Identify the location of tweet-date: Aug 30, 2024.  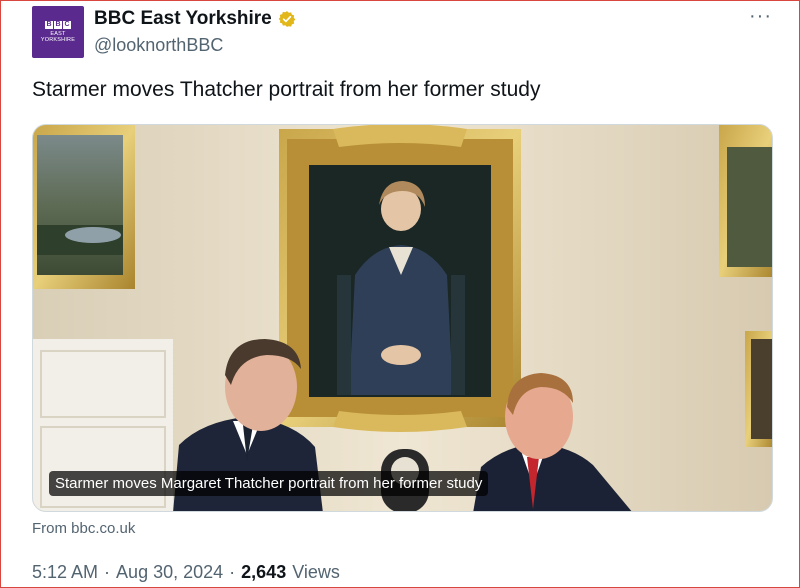
(169, 572).